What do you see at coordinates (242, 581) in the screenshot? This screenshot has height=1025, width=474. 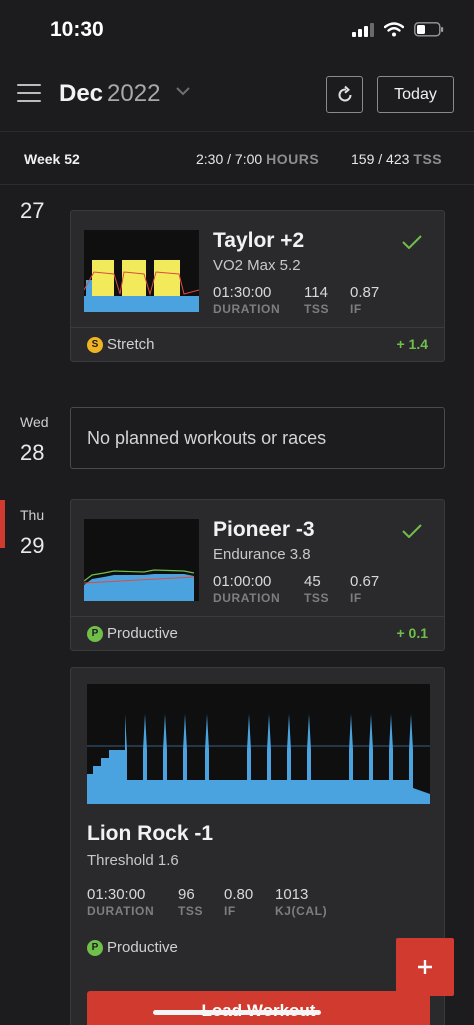 I see `duration-value: 01:00:00` at bounding box center [242, 581].